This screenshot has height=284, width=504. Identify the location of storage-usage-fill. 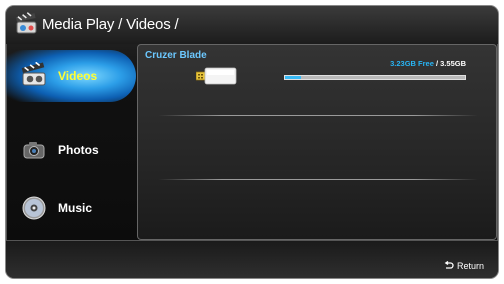
(293, 77).